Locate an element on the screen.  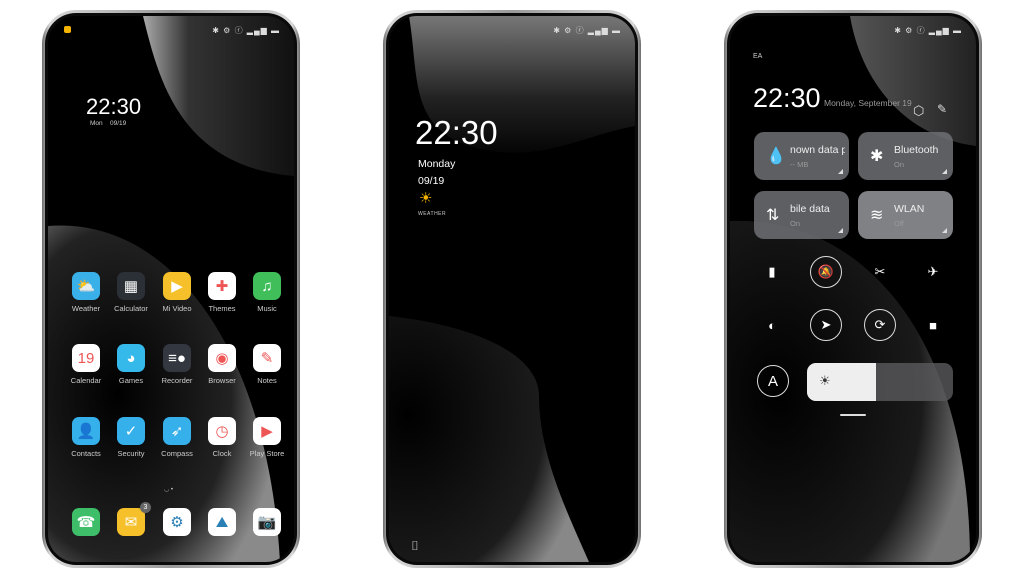
music-icon: ♫ is located at coordinates (267, 286).